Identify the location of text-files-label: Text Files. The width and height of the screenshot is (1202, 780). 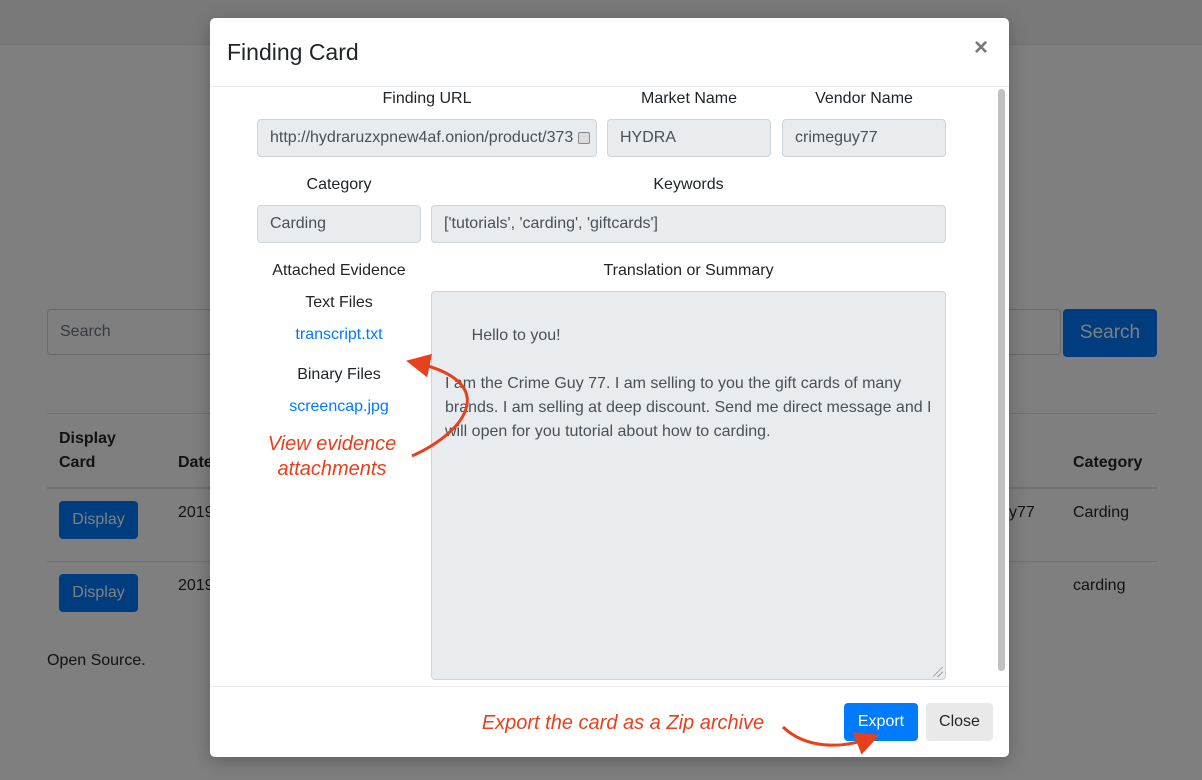
(339, 302).